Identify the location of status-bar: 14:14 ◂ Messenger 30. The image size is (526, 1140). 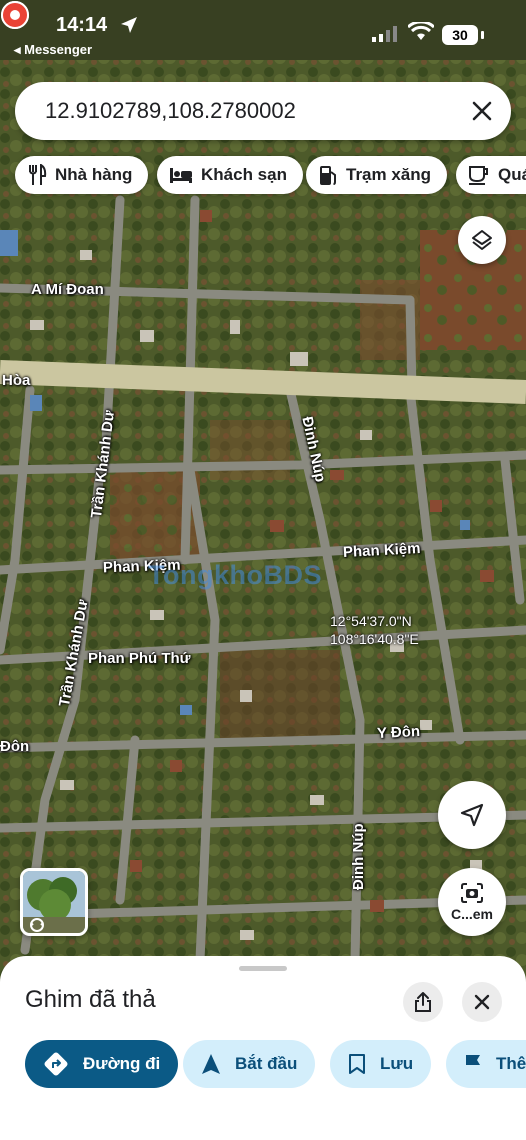
(263, 31).